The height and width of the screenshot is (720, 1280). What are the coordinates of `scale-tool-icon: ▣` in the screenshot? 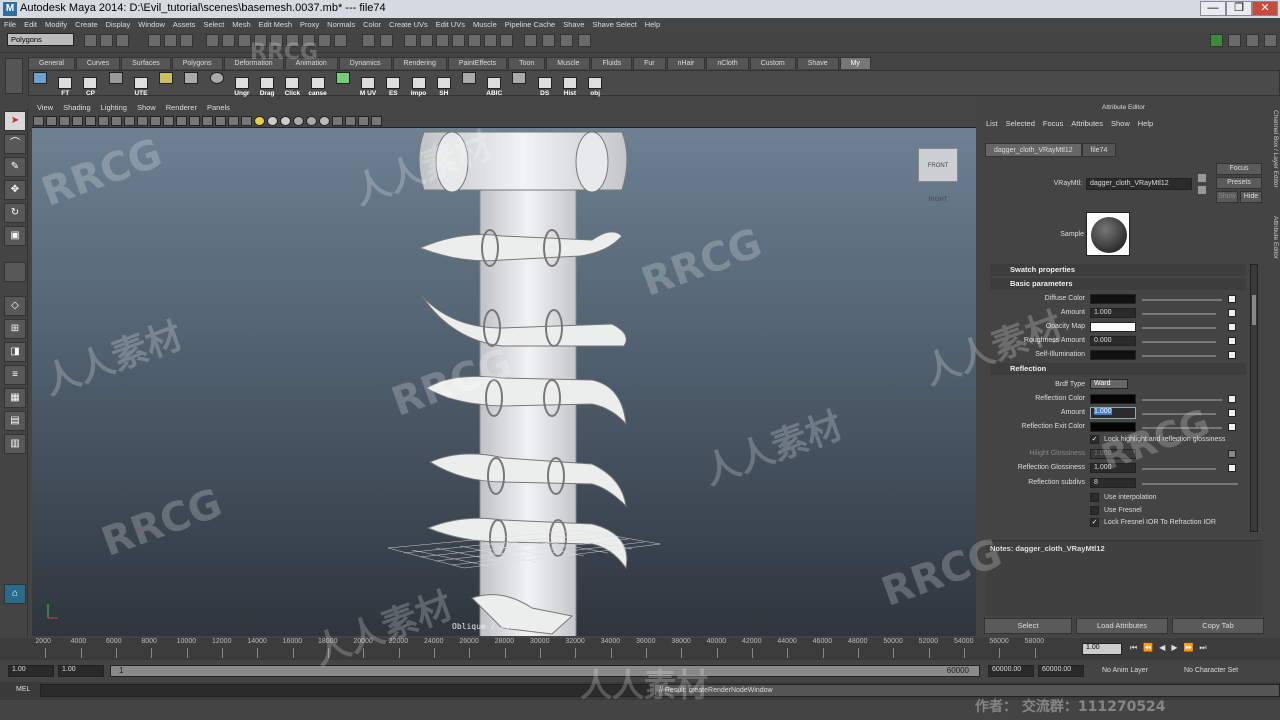 It's located at (15, 236).